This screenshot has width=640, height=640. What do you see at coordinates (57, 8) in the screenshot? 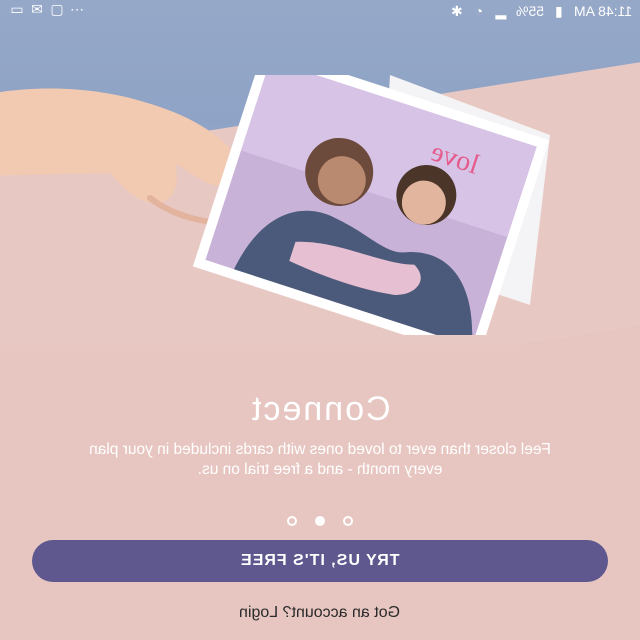
I see `sim-icon: ▢` at bounding box center [57, 8].